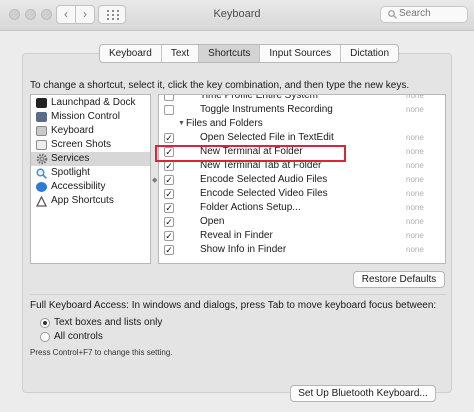  I want to click on shortcut-row: ✓ Encode Selected Video Files none, so click(302, 194).